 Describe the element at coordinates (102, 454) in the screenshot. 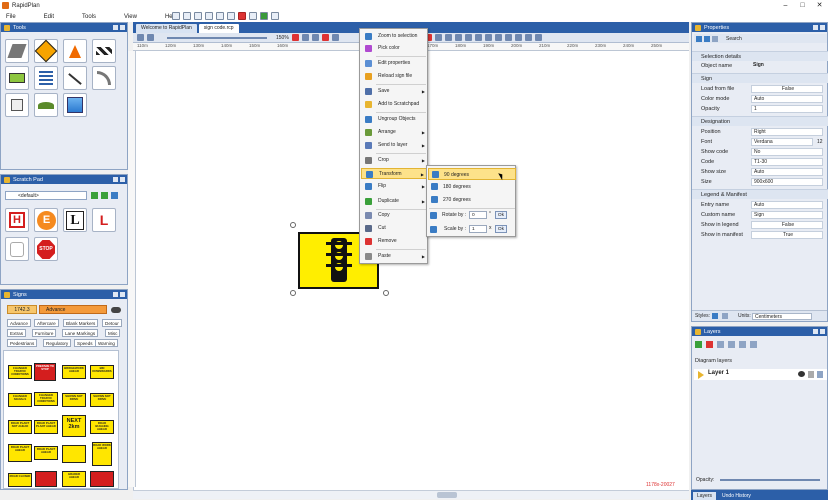

I see `sign-item: ROAD WORK AHEAD` at that location.